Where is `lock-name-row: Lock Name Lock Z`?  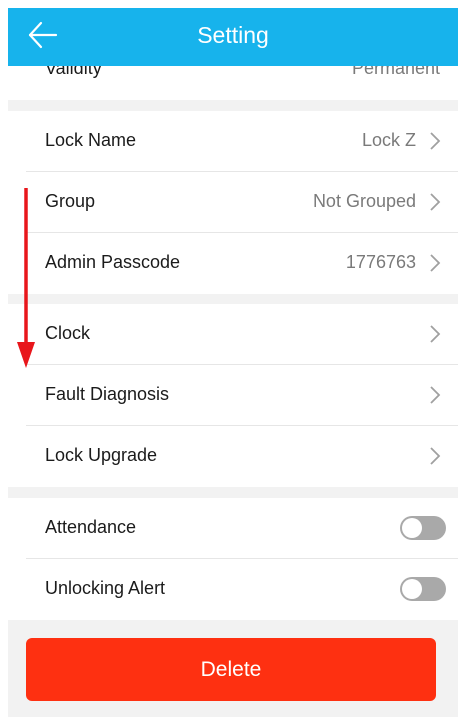
lock-name-row: Lock Name Lock Z is located at coordinates (233, 141).